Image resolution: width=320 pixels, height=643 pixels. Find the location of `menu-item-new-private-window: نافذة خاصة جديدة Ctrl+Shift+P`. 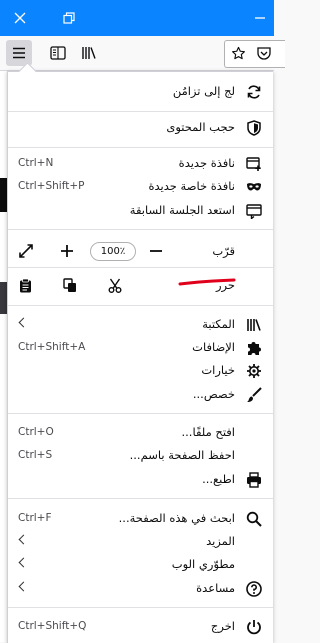

menu-item-new-private-window: نافذة خاصة جديدة Ctrl+Shift+P is located at coordinates (140, 187).